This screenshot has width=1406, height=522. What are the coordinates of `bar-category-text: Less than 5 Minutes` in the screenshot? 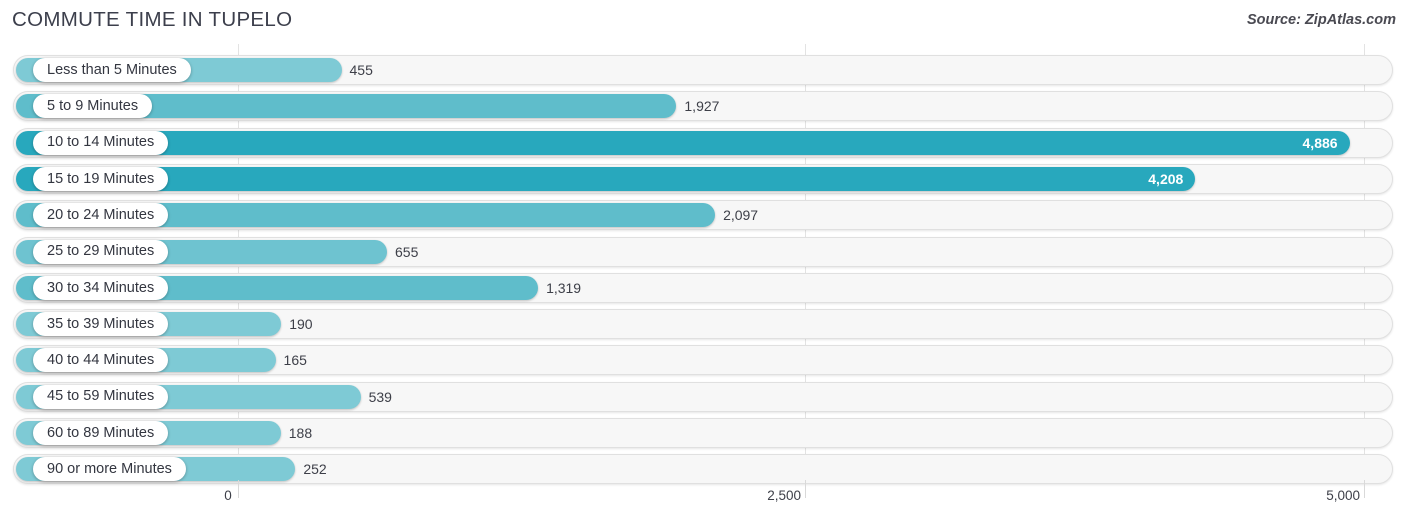 It's located at (112, 69).